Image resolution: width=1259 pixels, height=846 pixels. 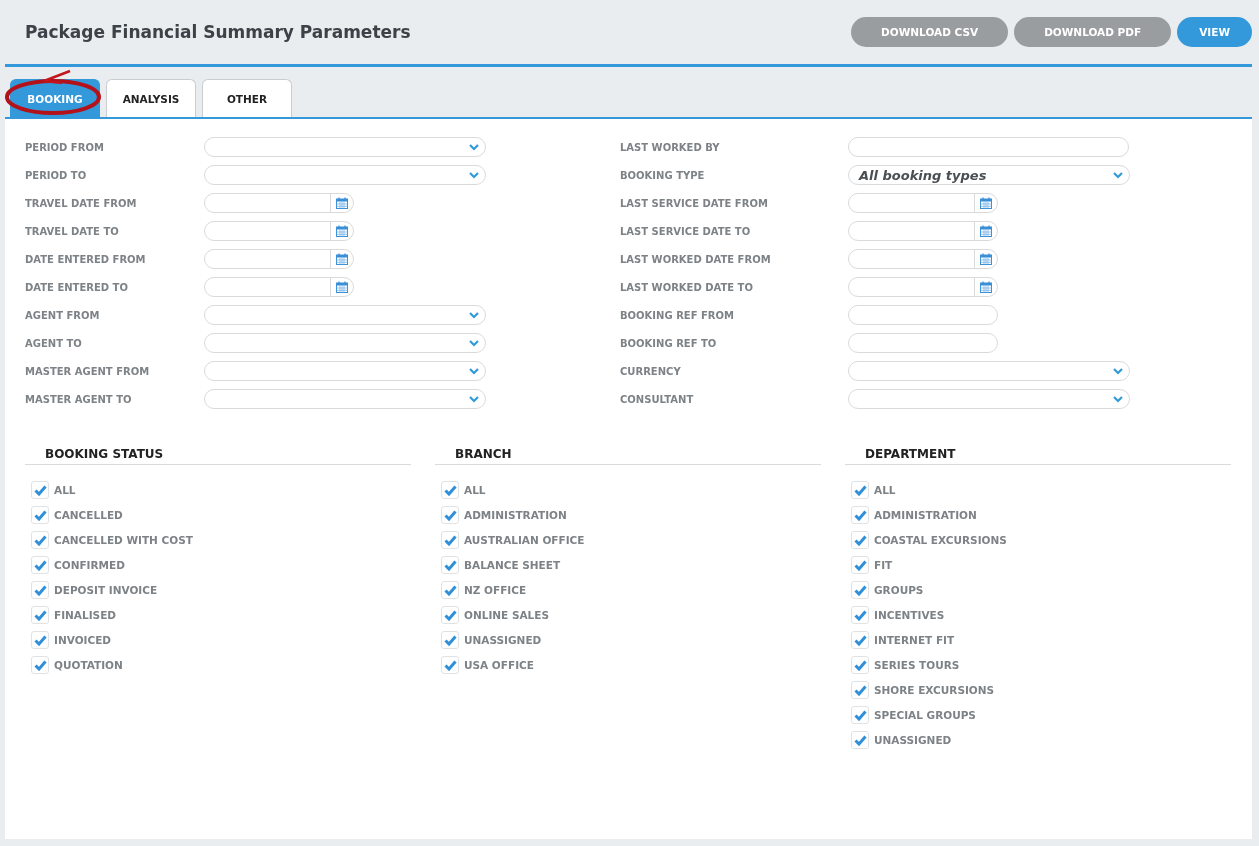 What do you see at coordinates (65, 490) in the screenshot?
I see `checkbox-label: ALL` at bounding box center [65, 490].